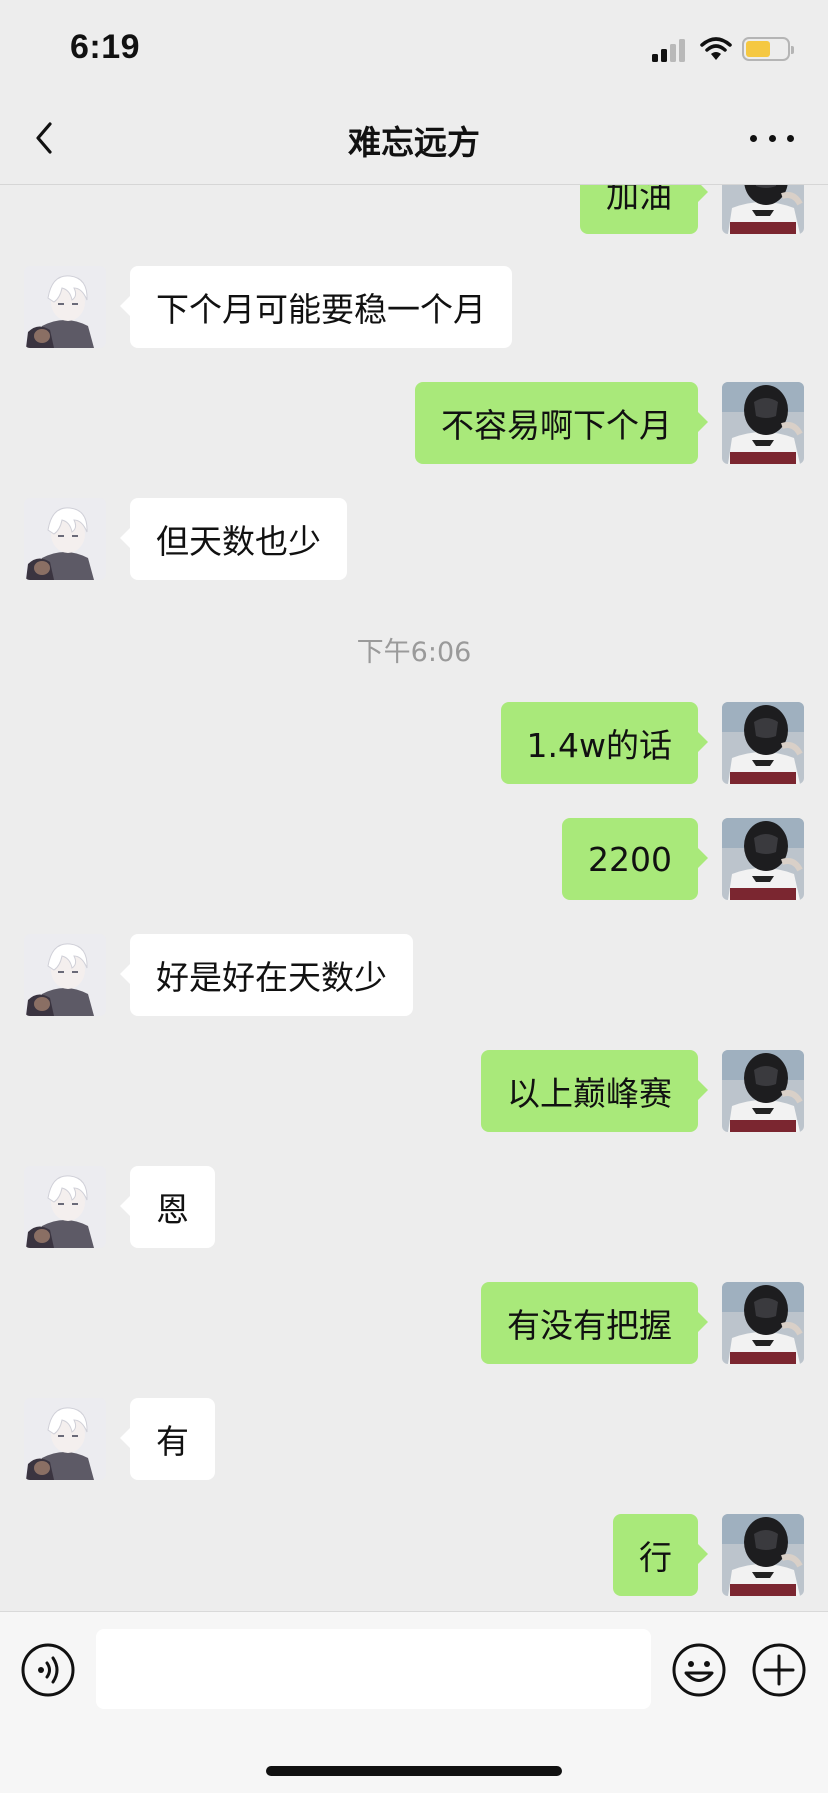 This screenshot has width=828, height=1793. I want to click on cellular-signal-icon, so click(670, 50).